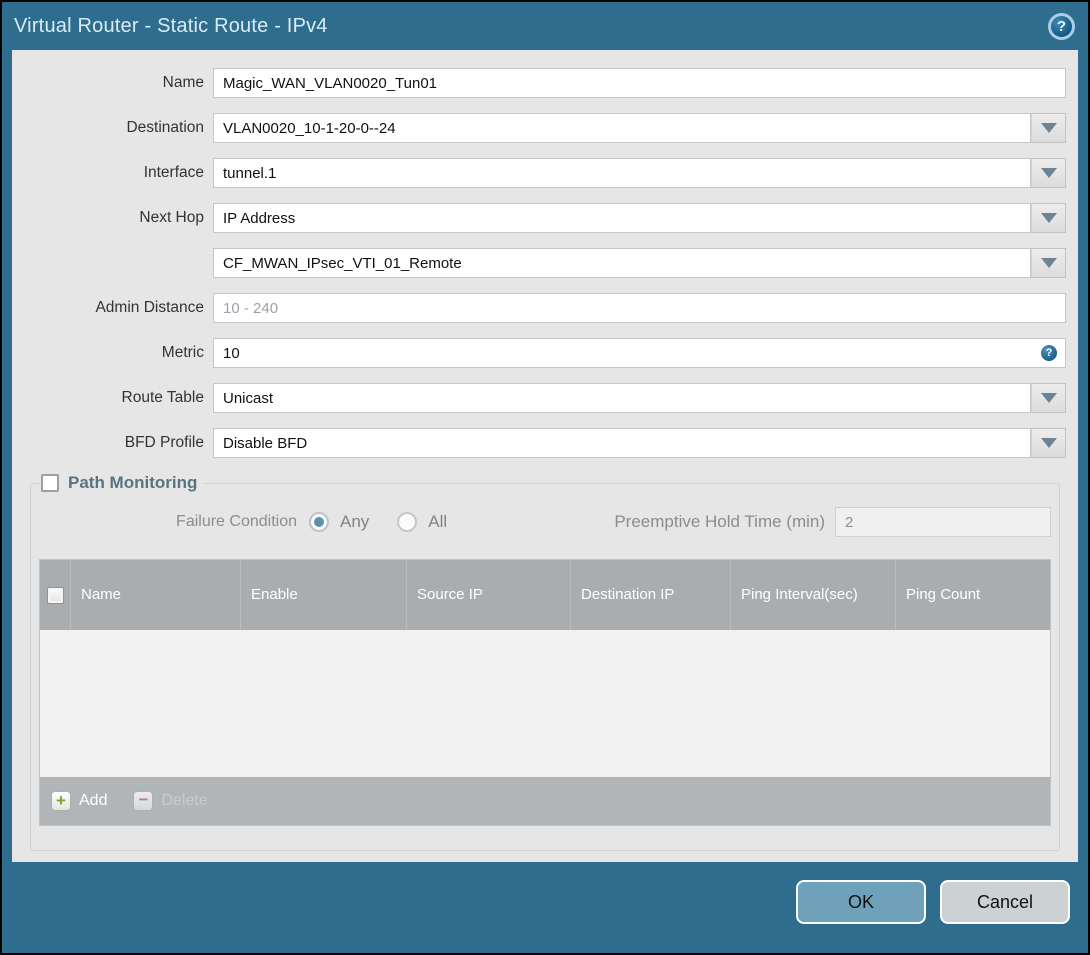 The height and width of the screenshot is (955, 1090). Describe the element at coordinates (488, 595) in the screenshot. I see `column-header-source-ip: Source IP` at that location.